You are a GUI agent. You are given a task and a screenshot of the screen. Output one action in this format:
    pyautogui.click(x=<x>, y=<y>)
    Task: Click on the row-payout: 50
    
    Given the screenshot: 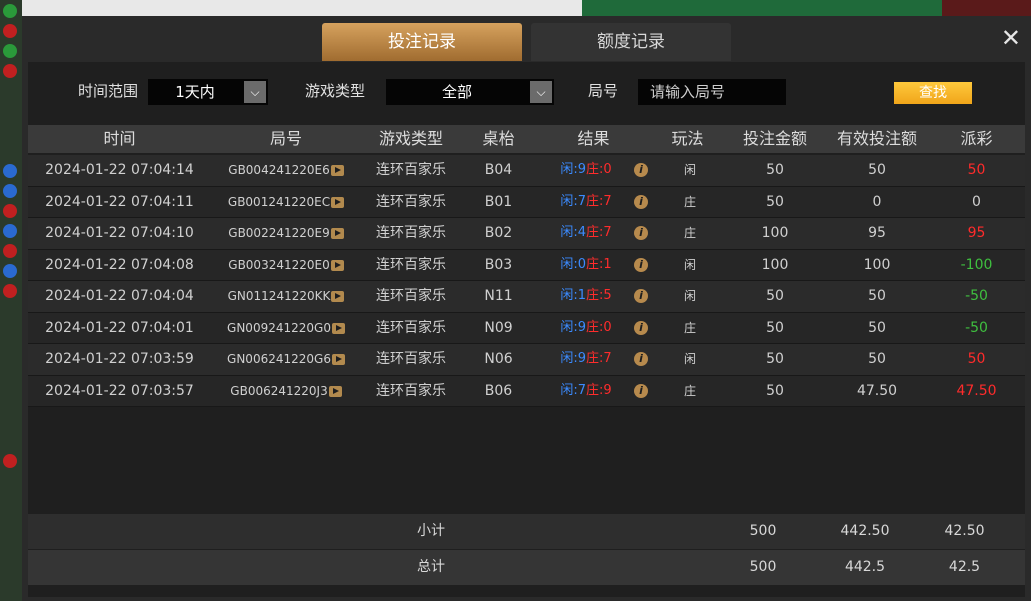 What is the action you would take?
    pyautogui.click(x=976, y=359)
    